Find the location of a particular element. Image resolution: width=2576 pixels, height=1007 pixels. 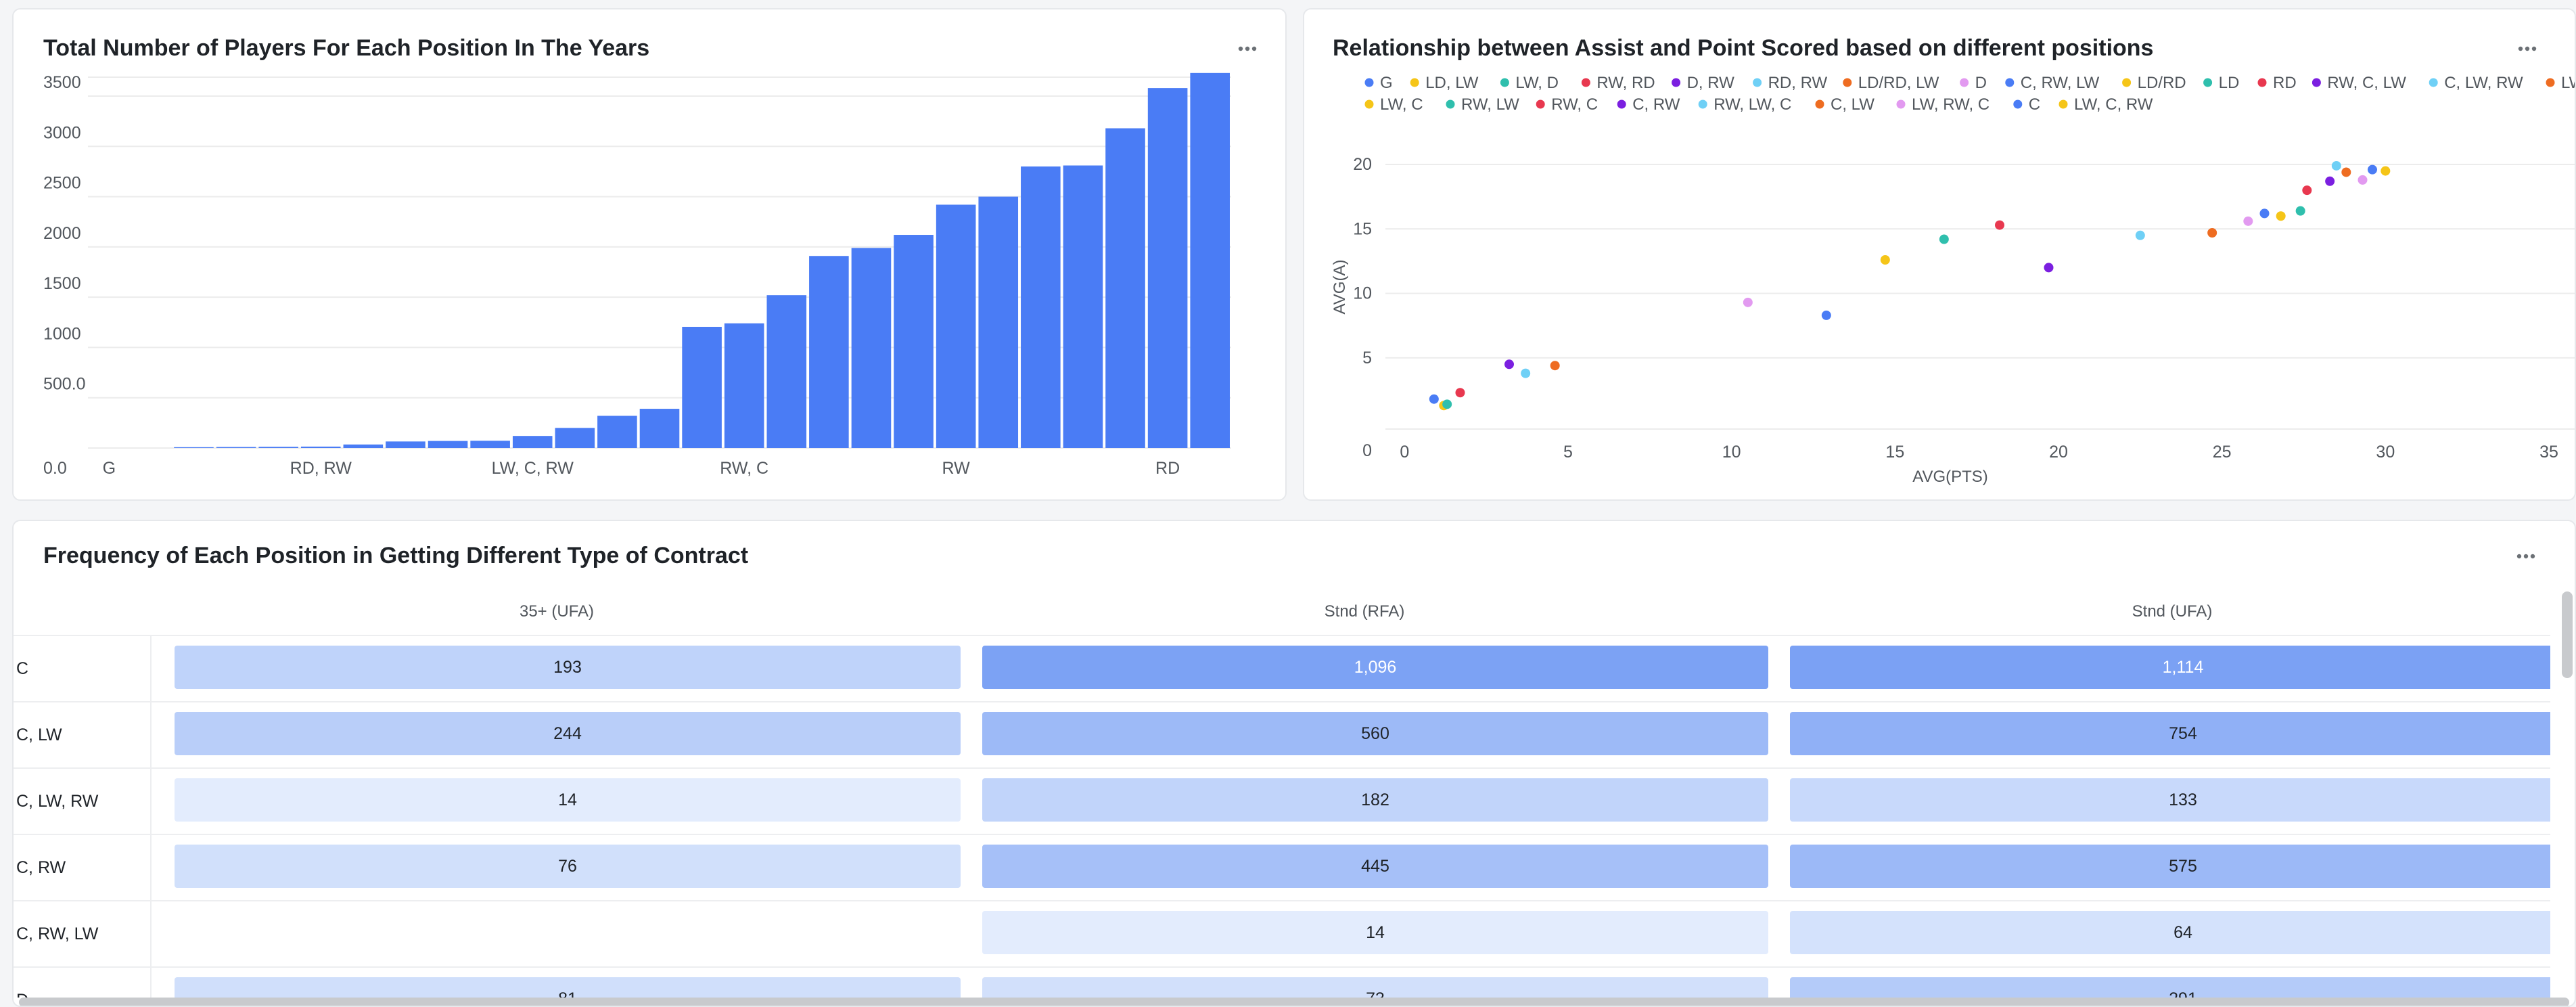

table-cell: 560 is located at coordinates (1375, 733).